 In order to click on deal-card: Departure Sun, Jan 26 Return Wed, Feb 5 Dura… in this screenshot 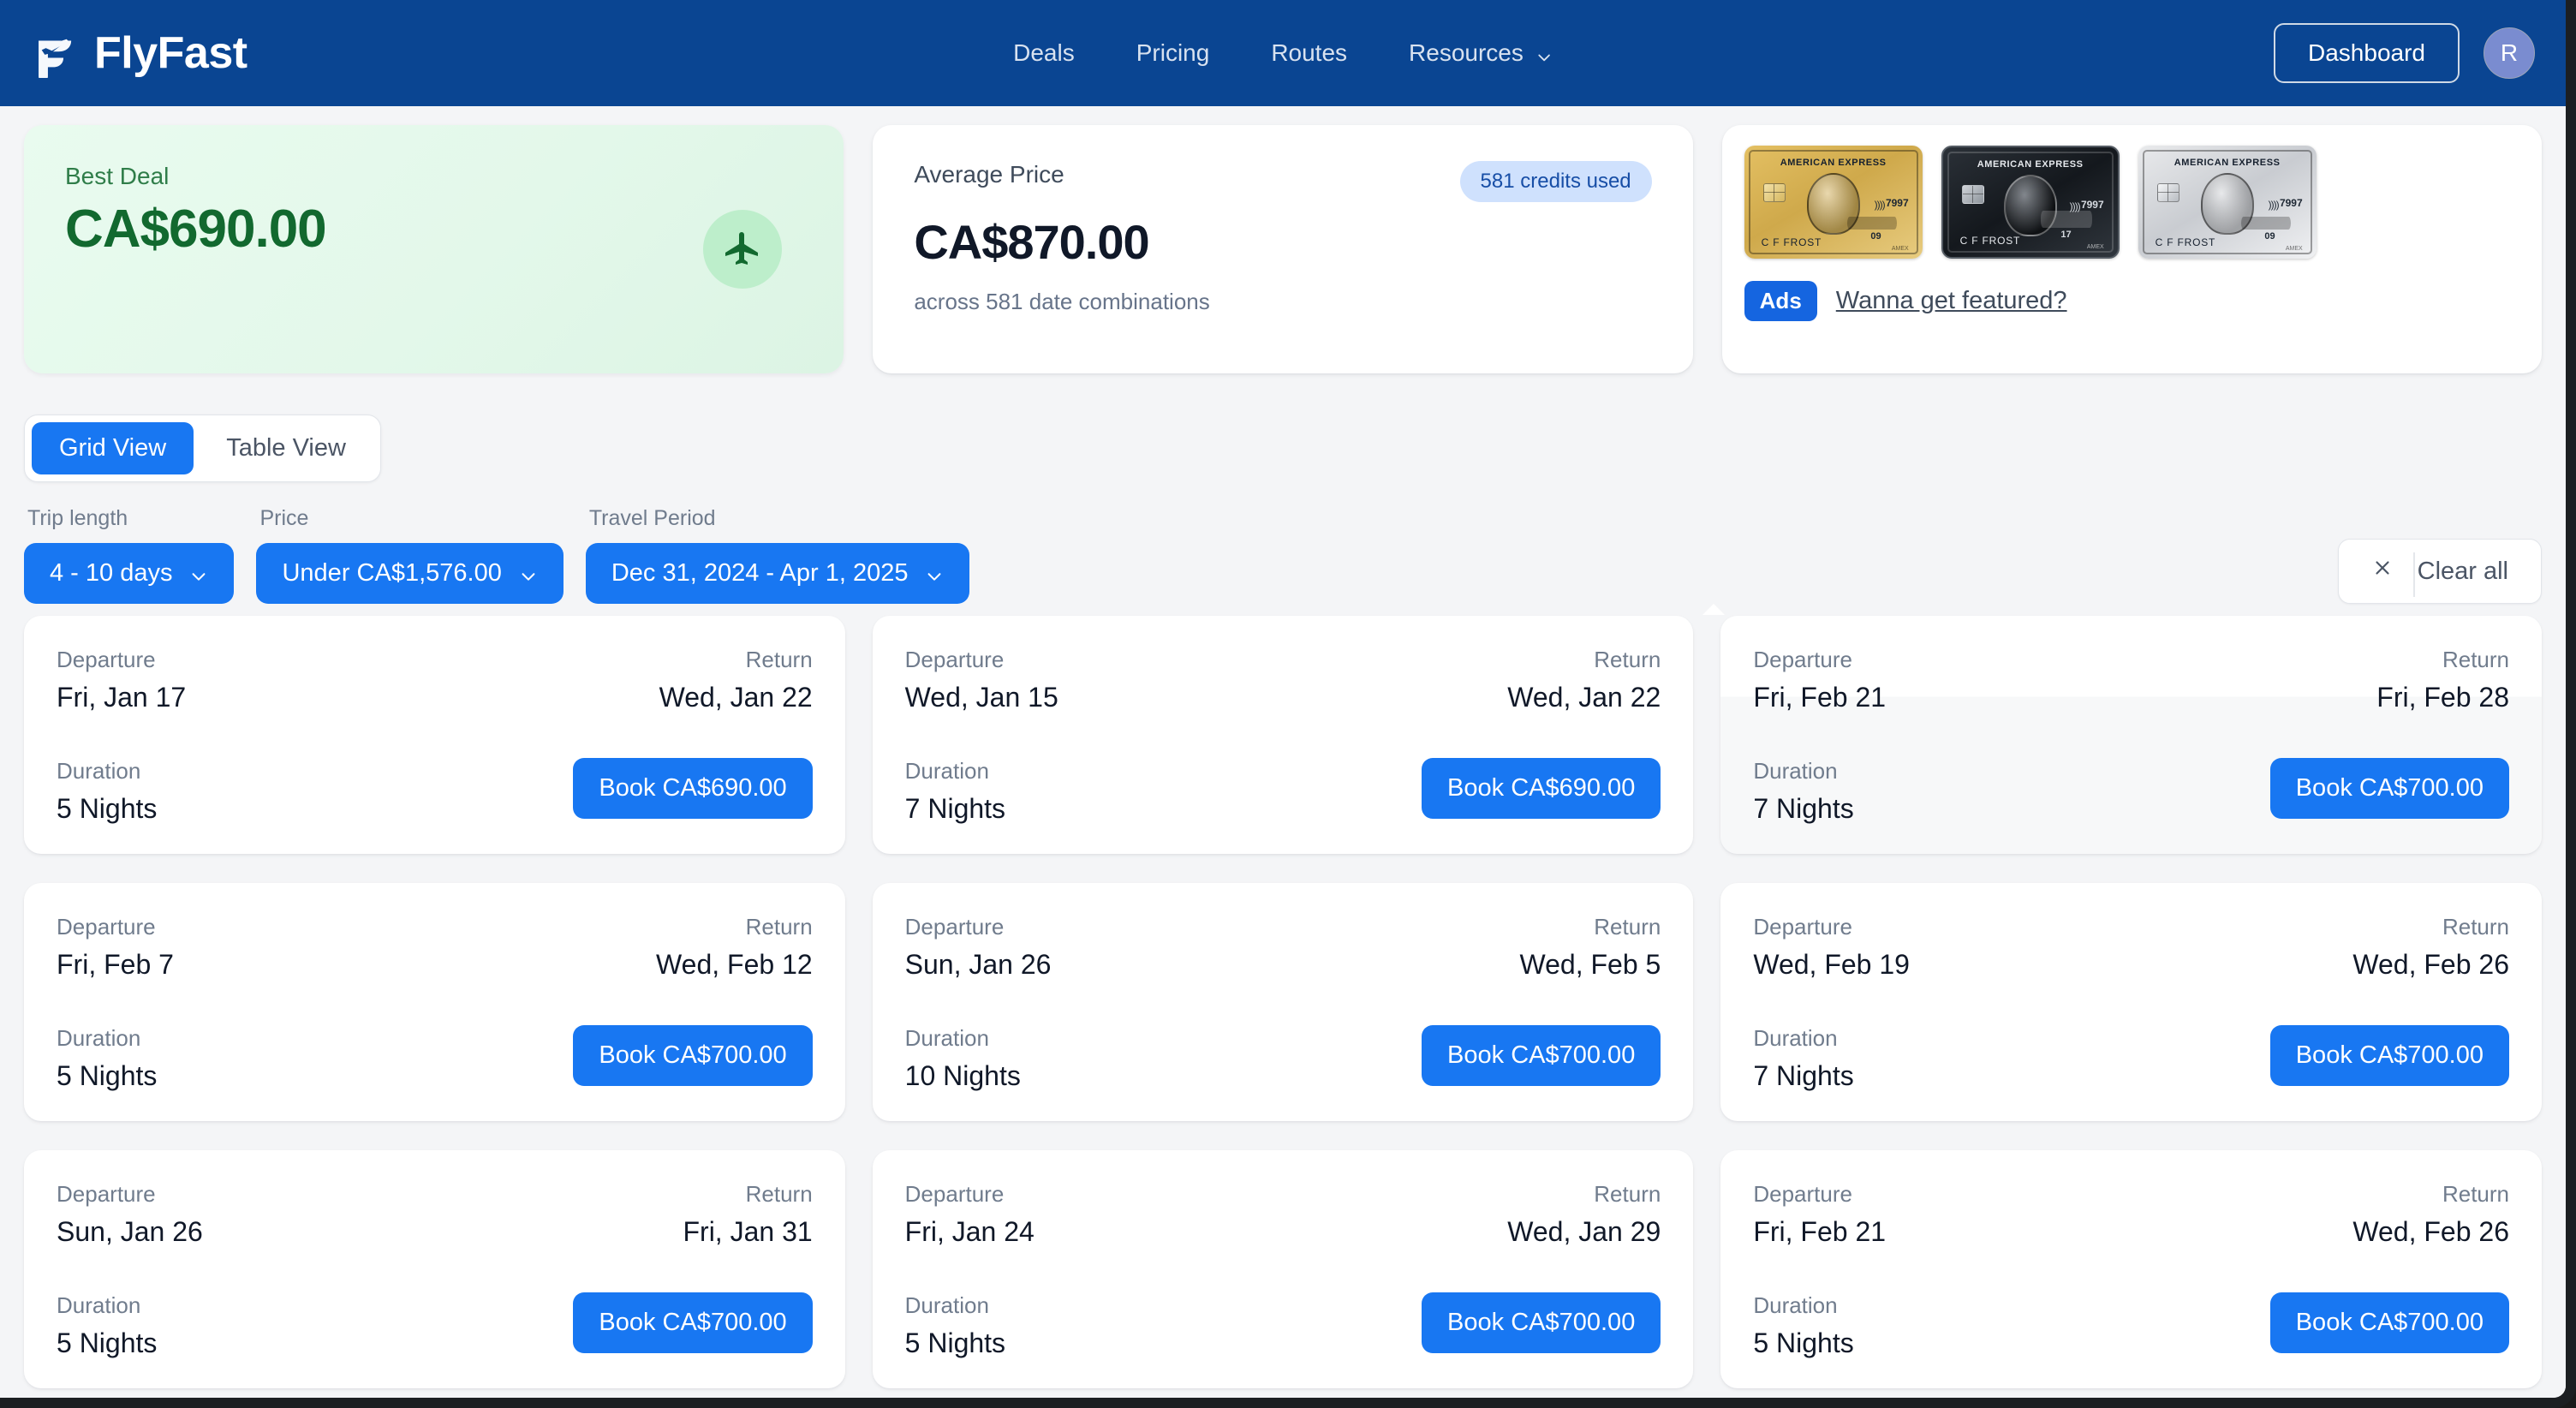, I will do `click(1283, 1002)`.